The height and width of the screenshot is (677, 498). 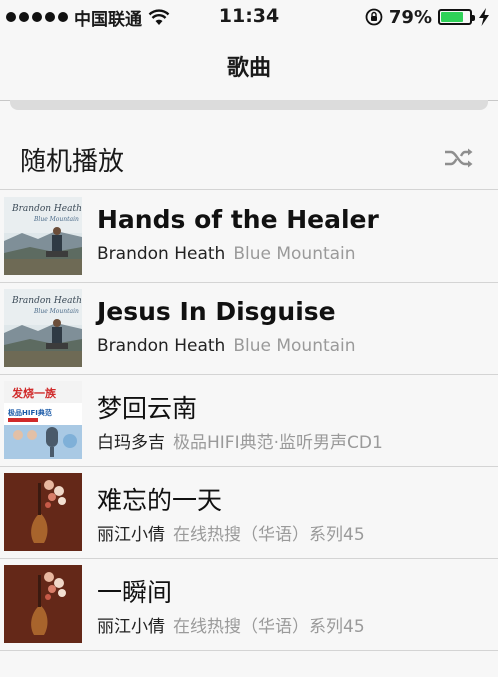 What do you see at coordinates (216, 311) in the screenshot?
I see `song-title: Jesus In Disguise` at bounding box center [216, 311].